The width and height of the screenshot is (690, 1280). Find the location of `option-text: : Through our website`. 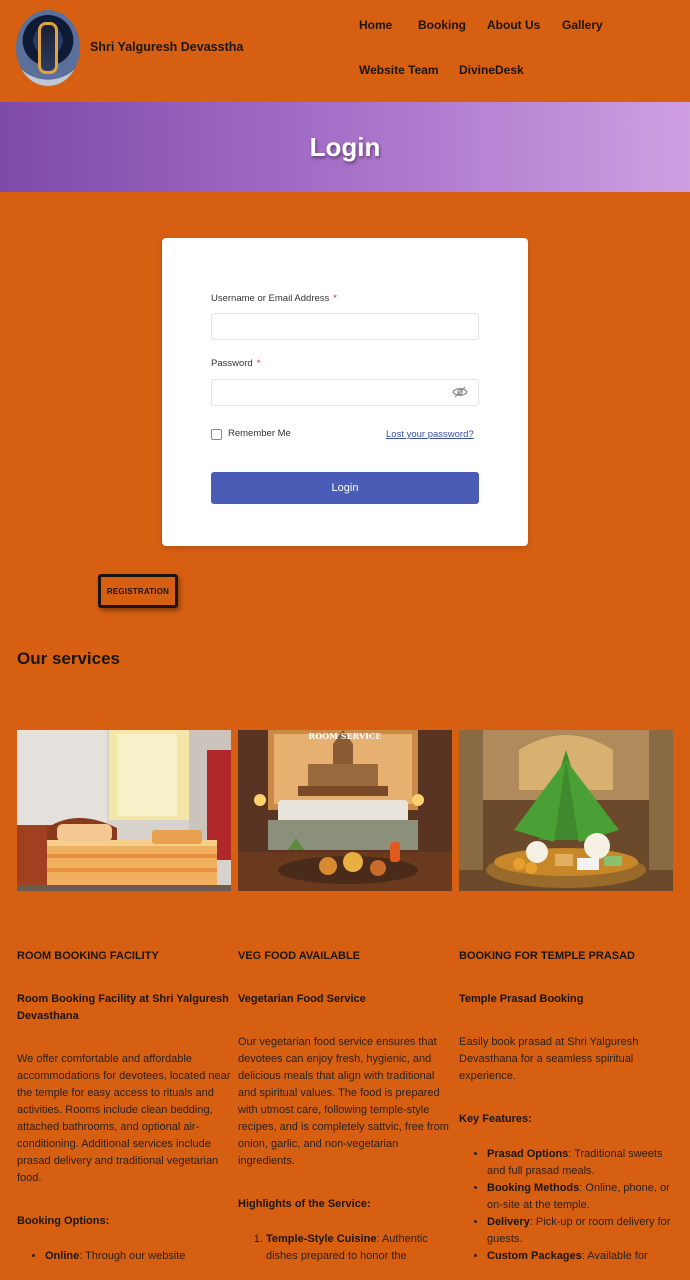

option-text: : Through our website is located at coordinates (132, 1256).